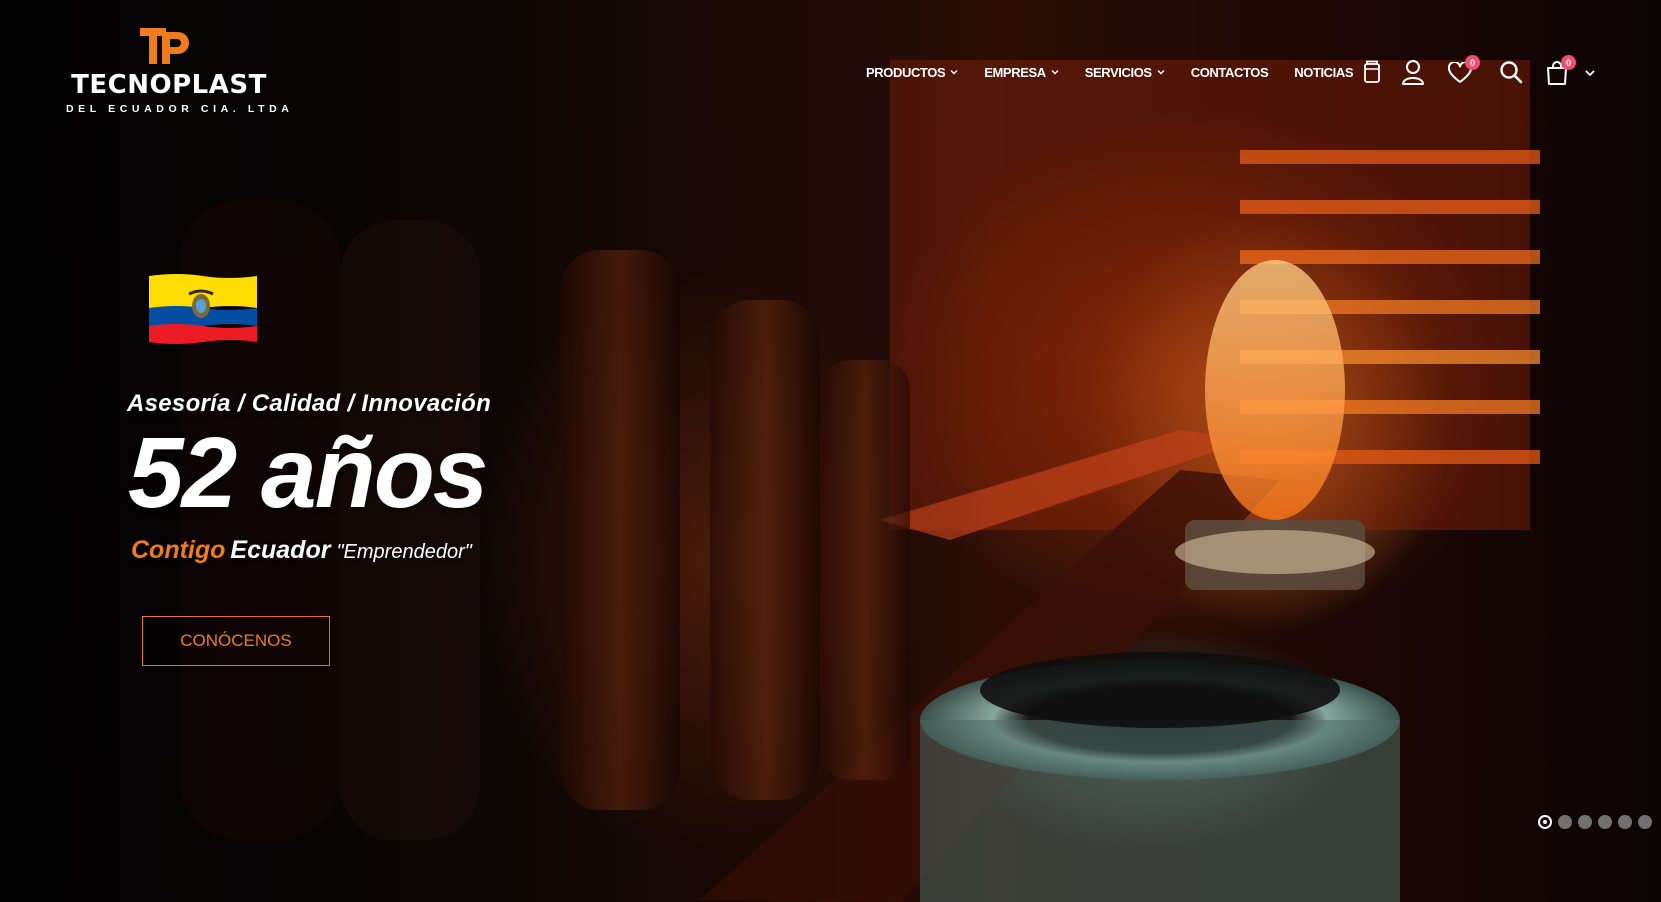 The height and width of the screenshot is (902, 1661). I want to click on logo-brand-name: TECNOPLAST, so click(169, 85).